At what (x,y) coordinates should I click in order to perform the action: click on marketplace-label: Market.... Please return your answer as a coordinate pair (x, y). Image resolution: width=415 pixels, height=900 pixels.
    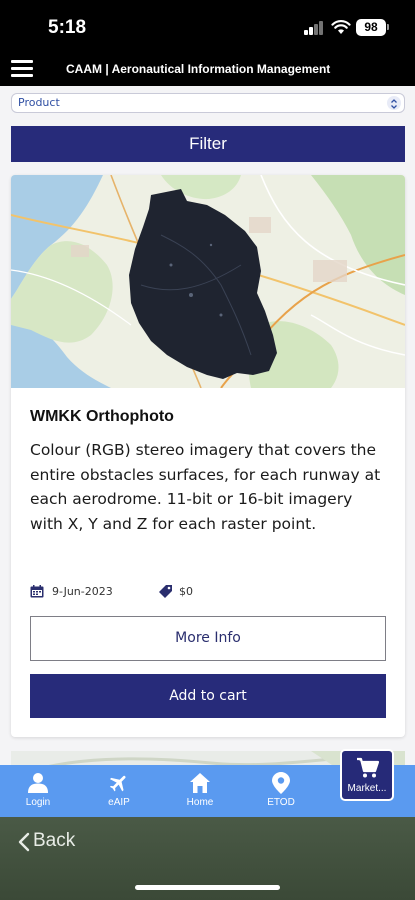
    Looking at the image, I should click on (367, 788).